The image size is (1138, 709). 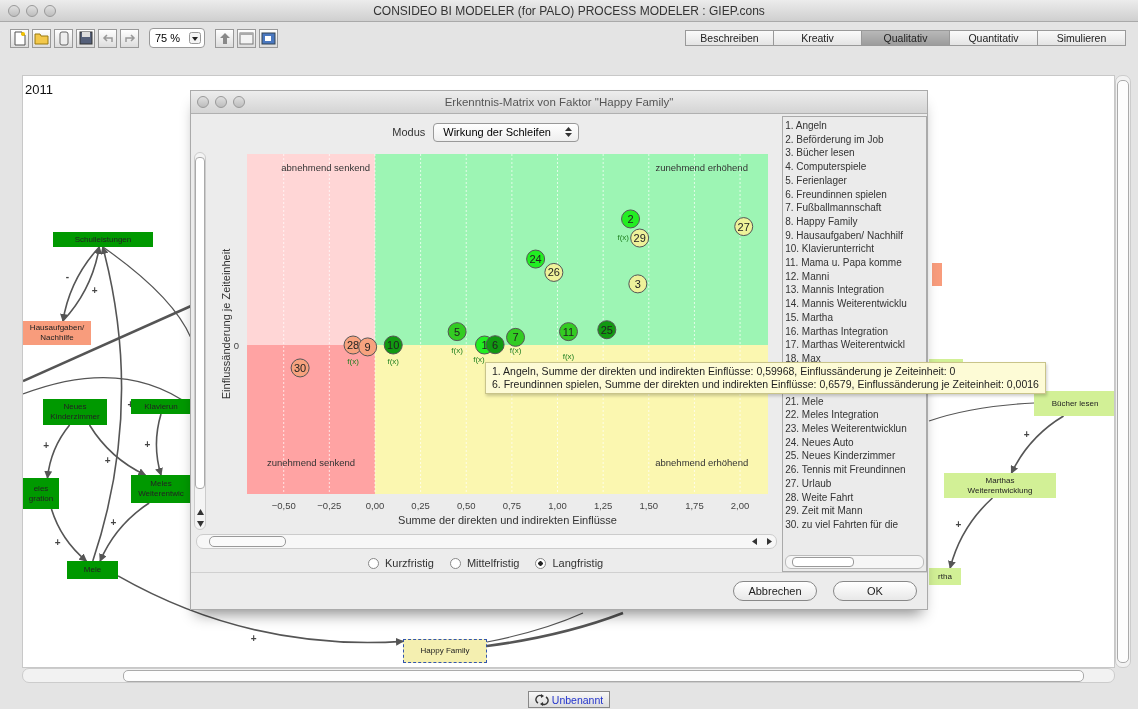 I want to click on factor-item: 30. zu viel Fahrten für die, so click(x=855, y=525).